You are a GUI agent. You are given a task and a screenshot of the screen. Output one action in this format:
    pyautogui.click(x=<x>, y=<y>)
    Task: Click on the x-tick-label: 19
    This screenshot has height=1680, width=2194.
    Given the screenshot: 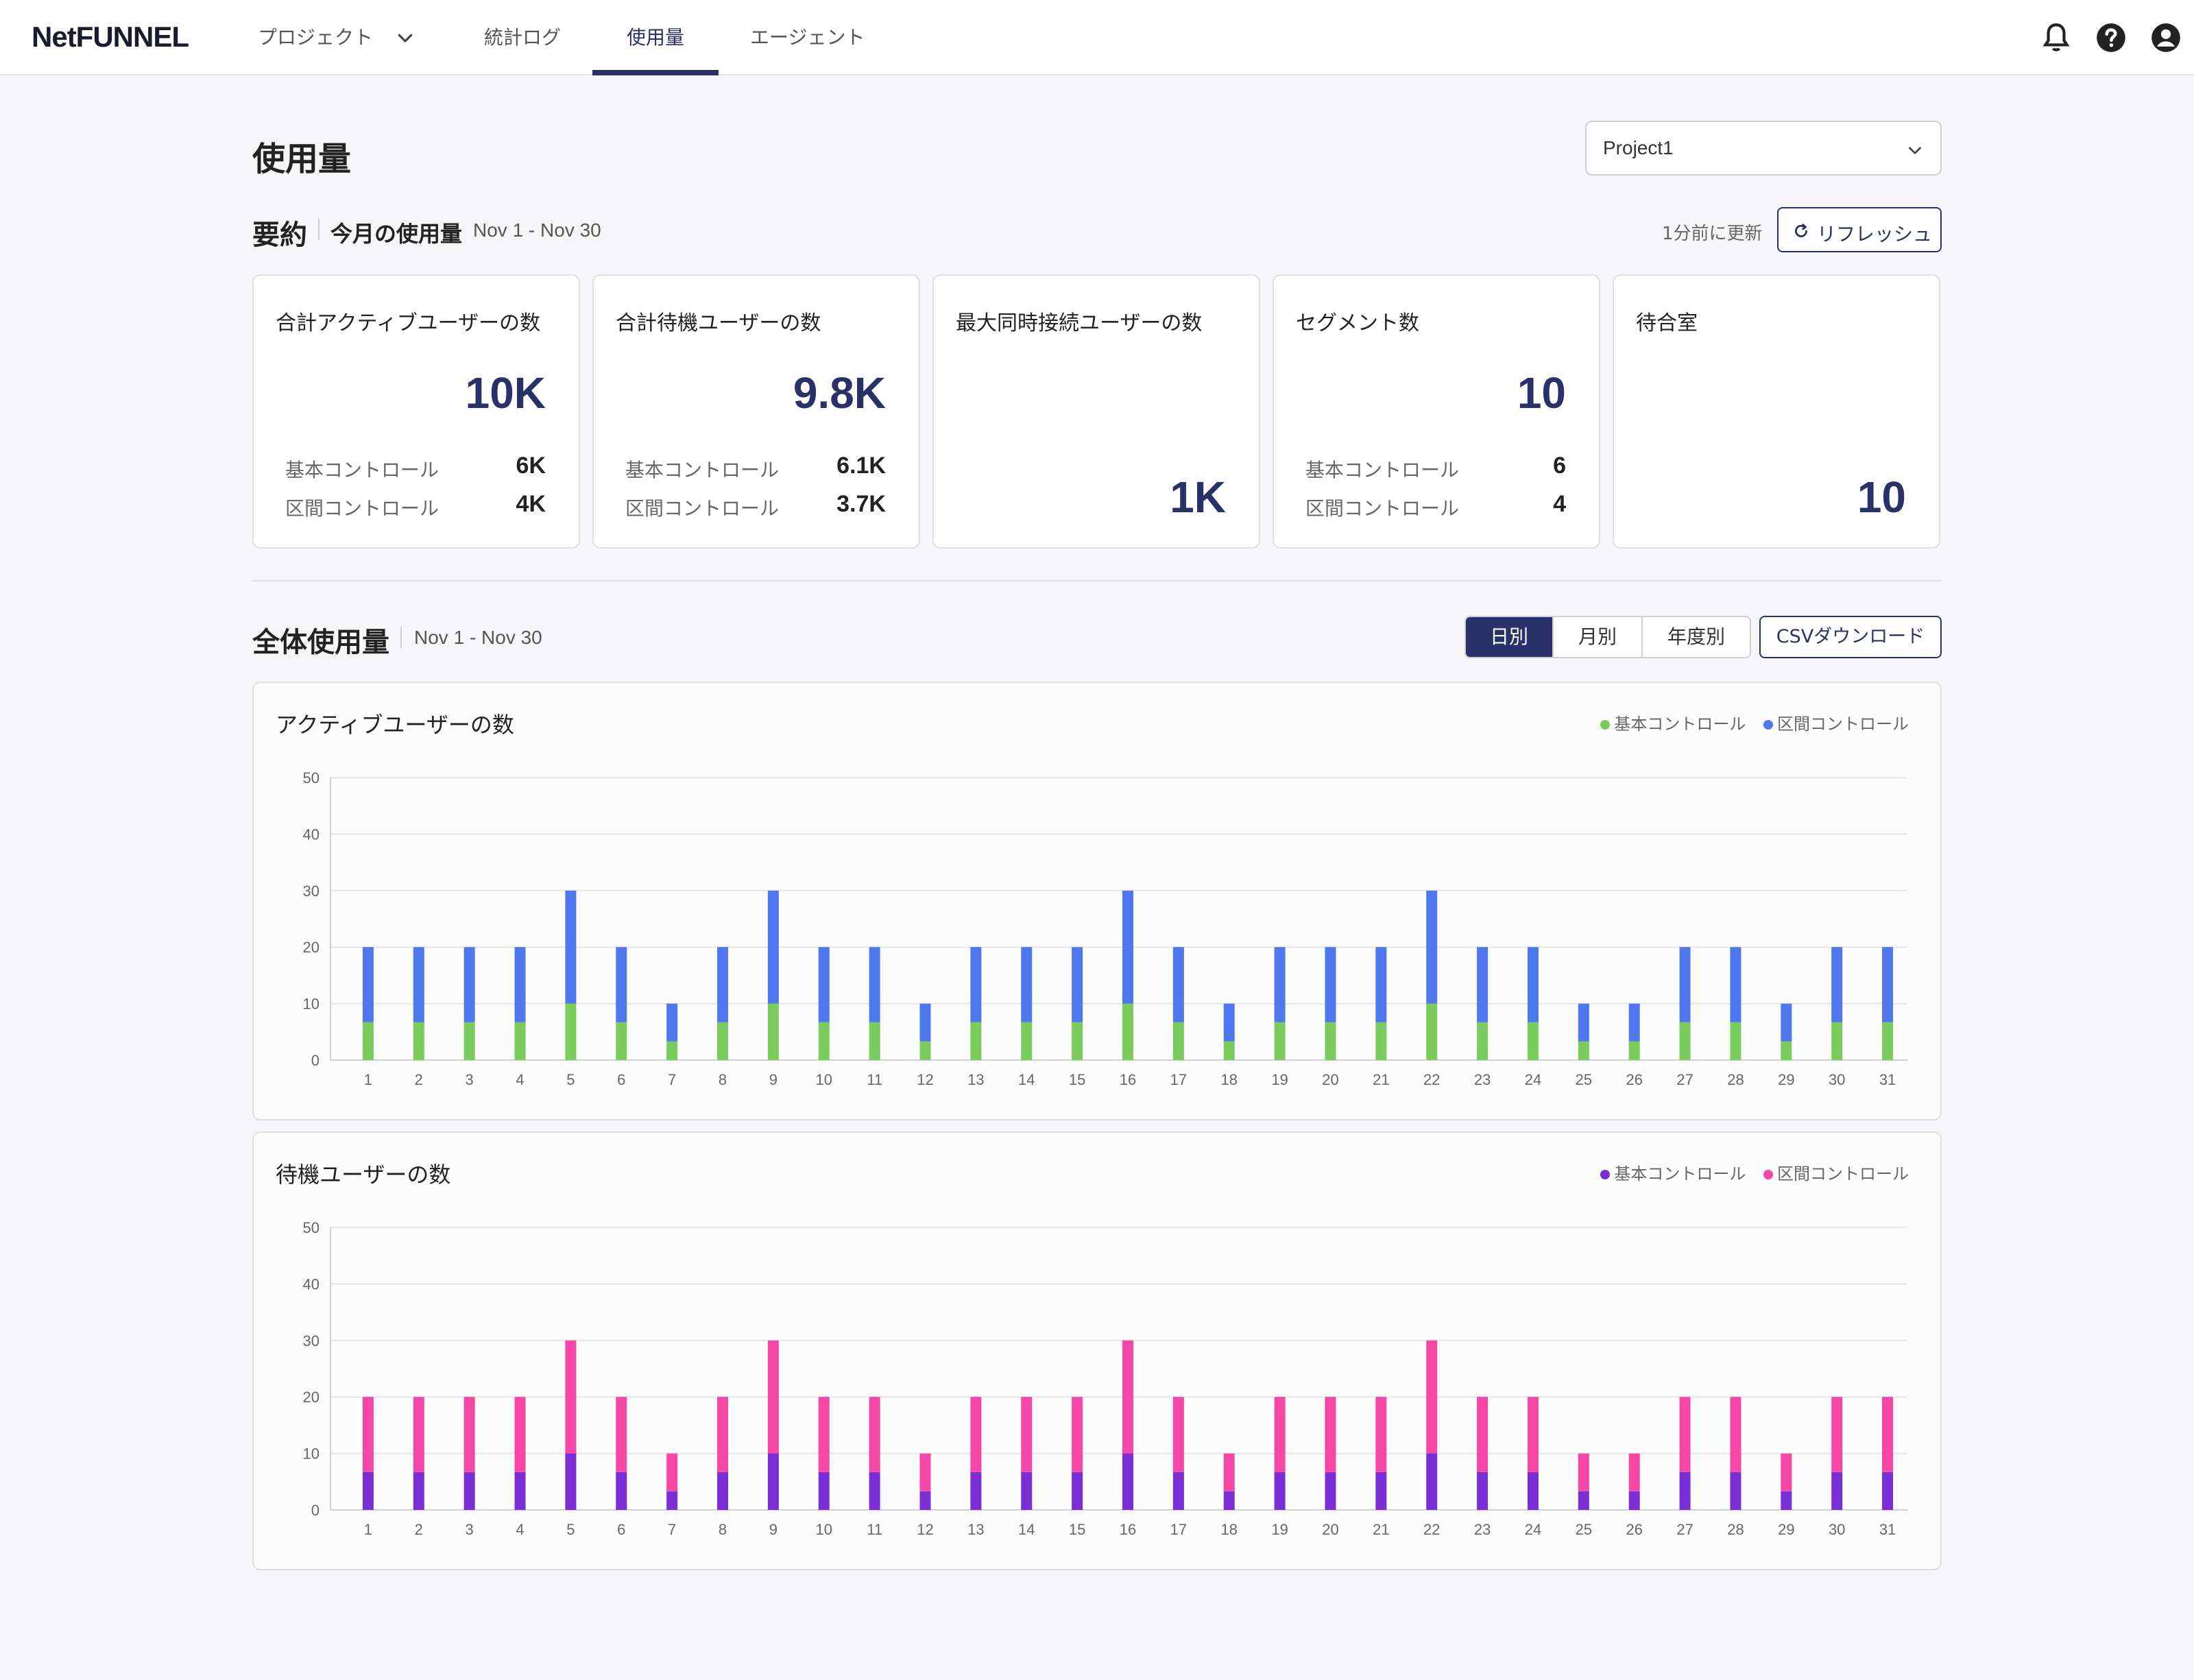 What is the action you would take?
    pyautogui.click(x=1279, y=1079)
    